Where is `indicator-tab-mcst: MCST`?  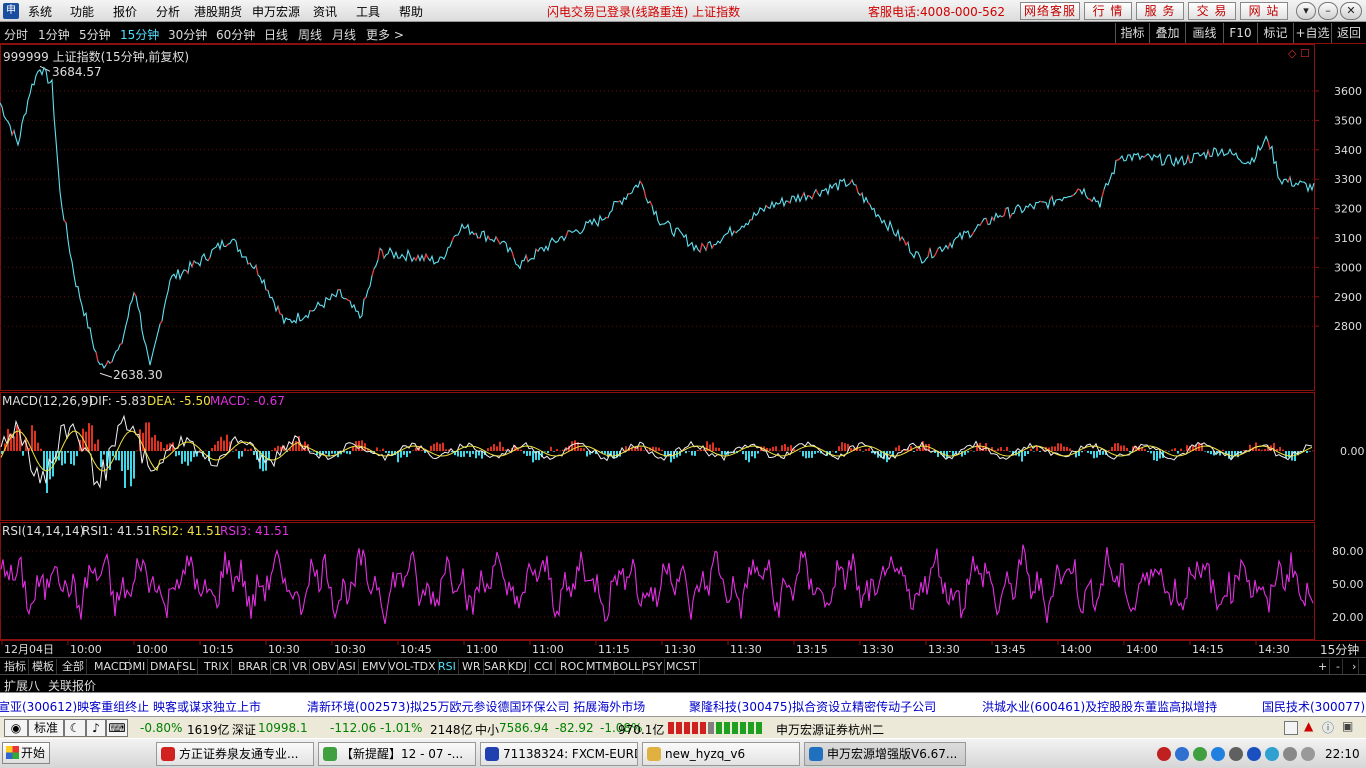
indicator-tab-mcst: MCST is located at coordinates (682, 666).